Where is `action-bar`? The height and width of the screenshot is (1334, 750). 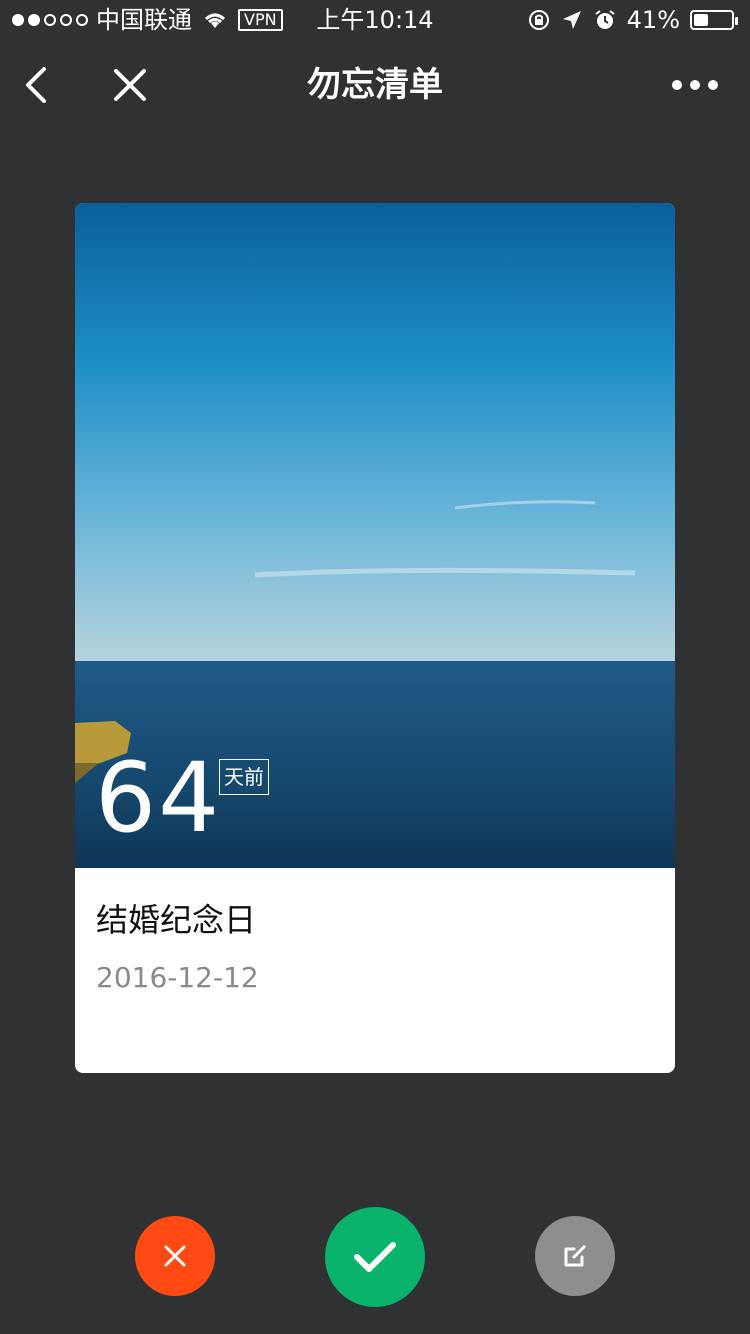
action-bar is located at coordinates (375, 1256).